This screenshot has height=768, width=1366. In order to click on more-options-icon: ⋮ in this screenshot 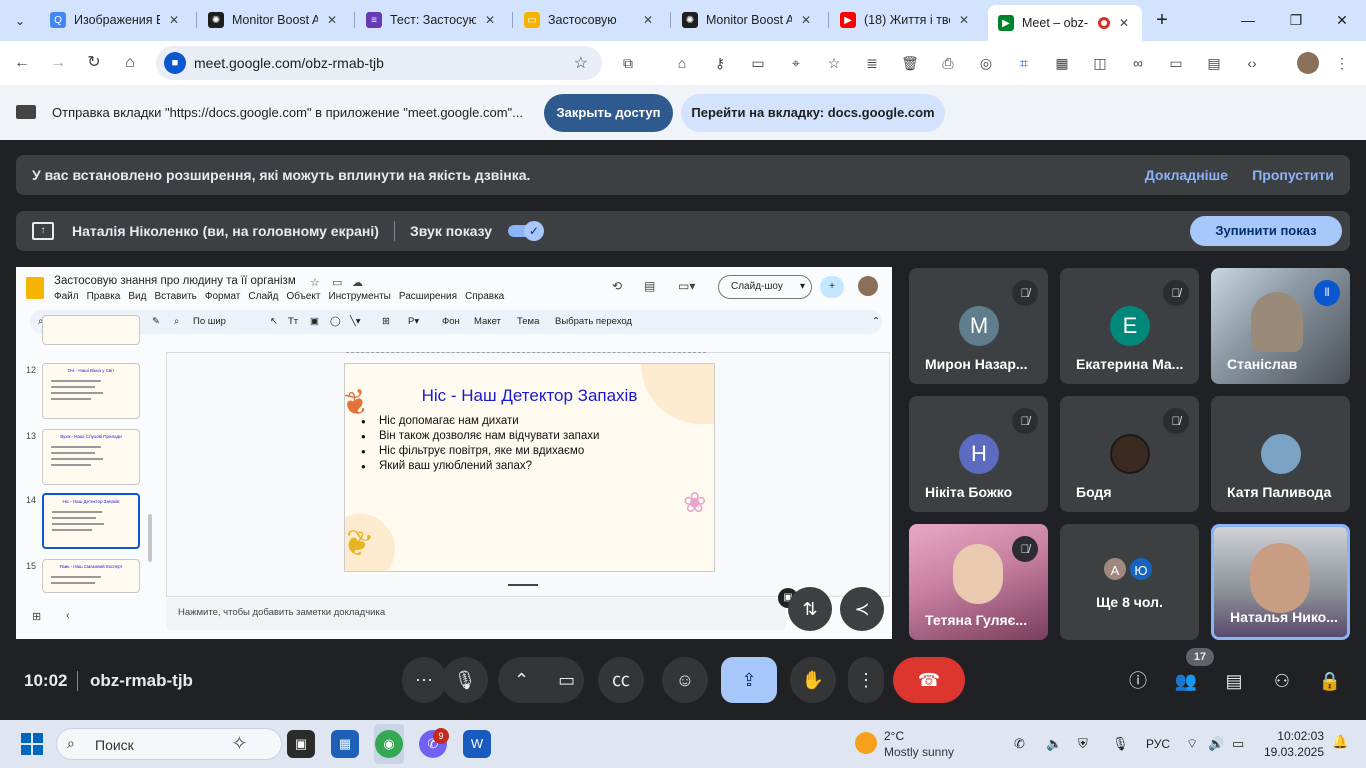, I will do `click(866, 680)`.